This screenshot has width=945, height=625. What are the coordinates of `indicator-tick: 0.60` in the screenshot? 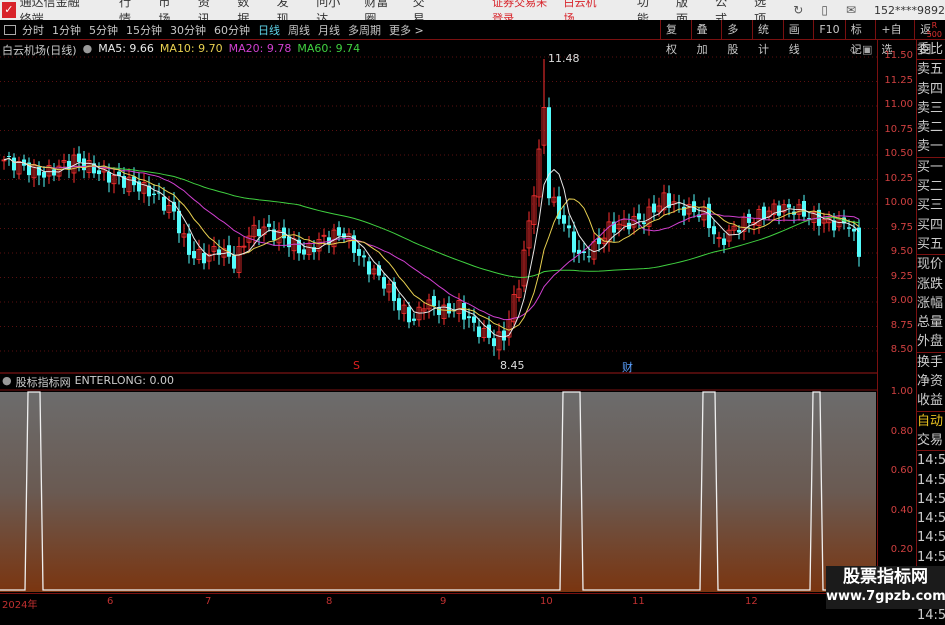 It's located at (901, 471).